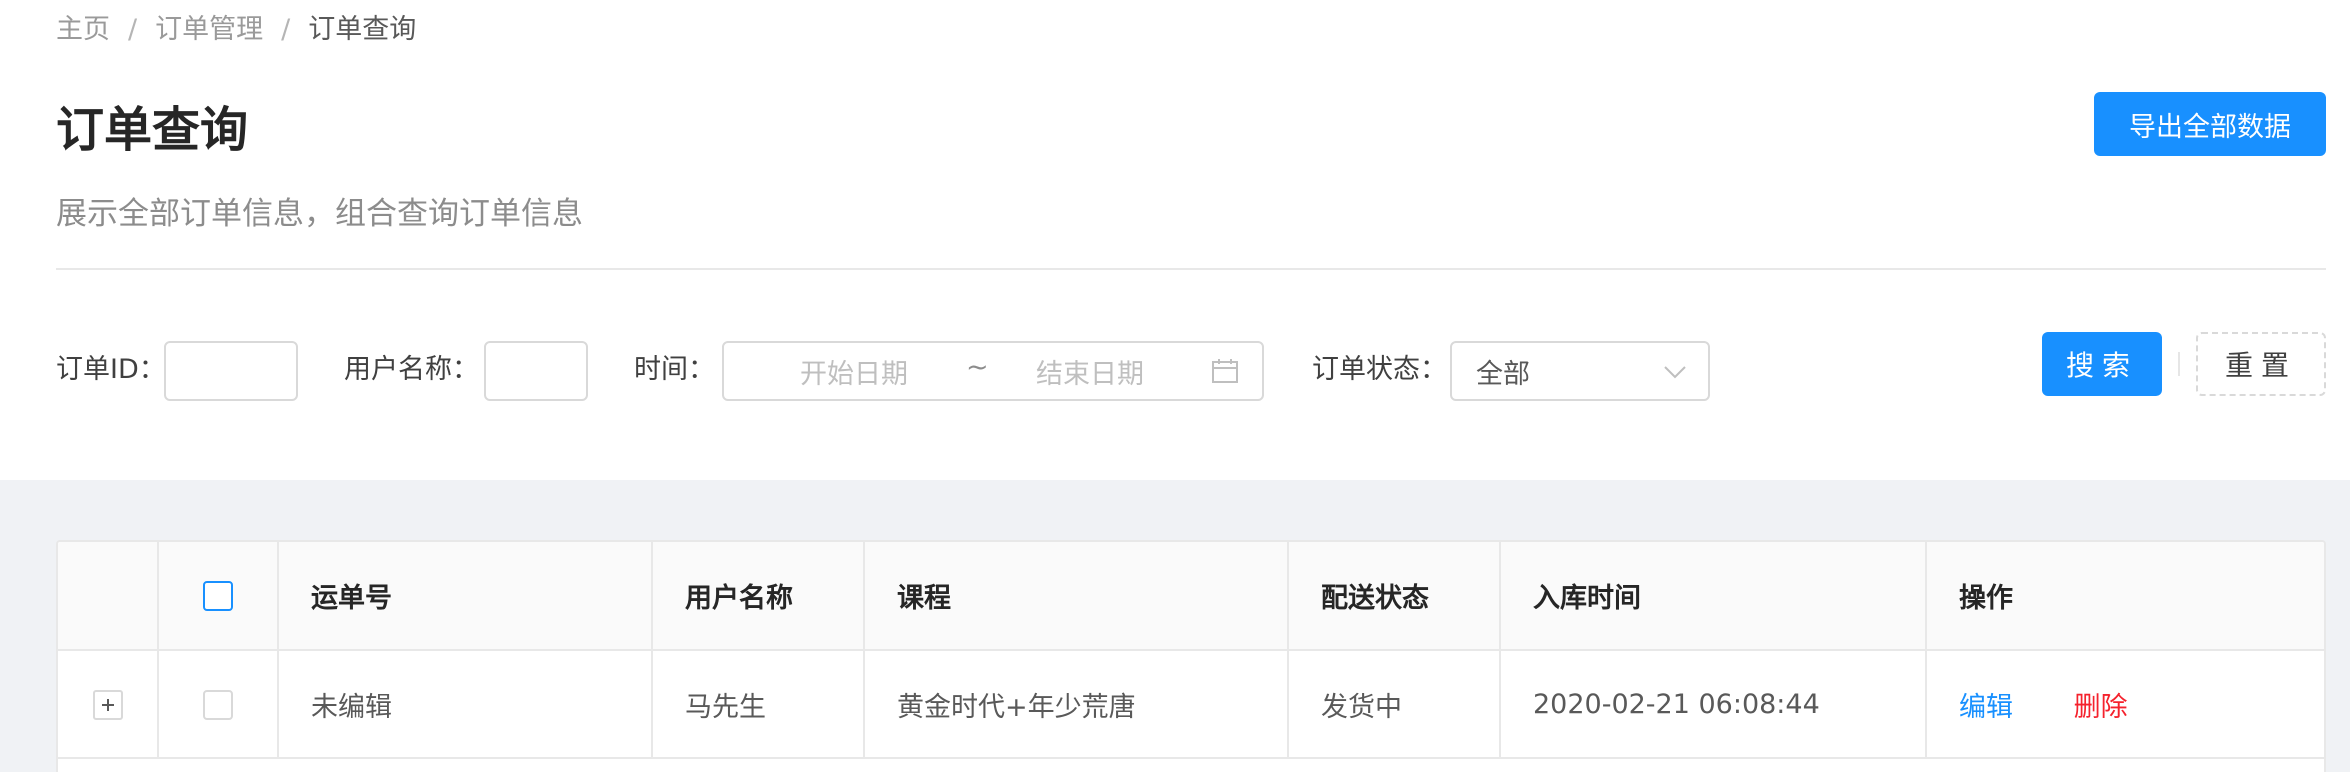  Describe the element at coordinates (536, 371) in the screenshot. I see `username-input` at that location.